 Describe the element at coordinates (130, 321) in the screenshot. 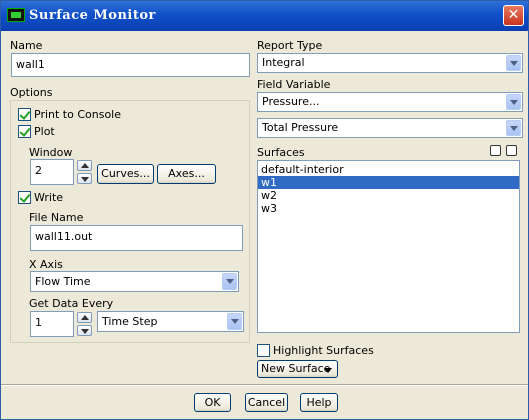

I see `get-data-unit-value: Time Step` at that location.